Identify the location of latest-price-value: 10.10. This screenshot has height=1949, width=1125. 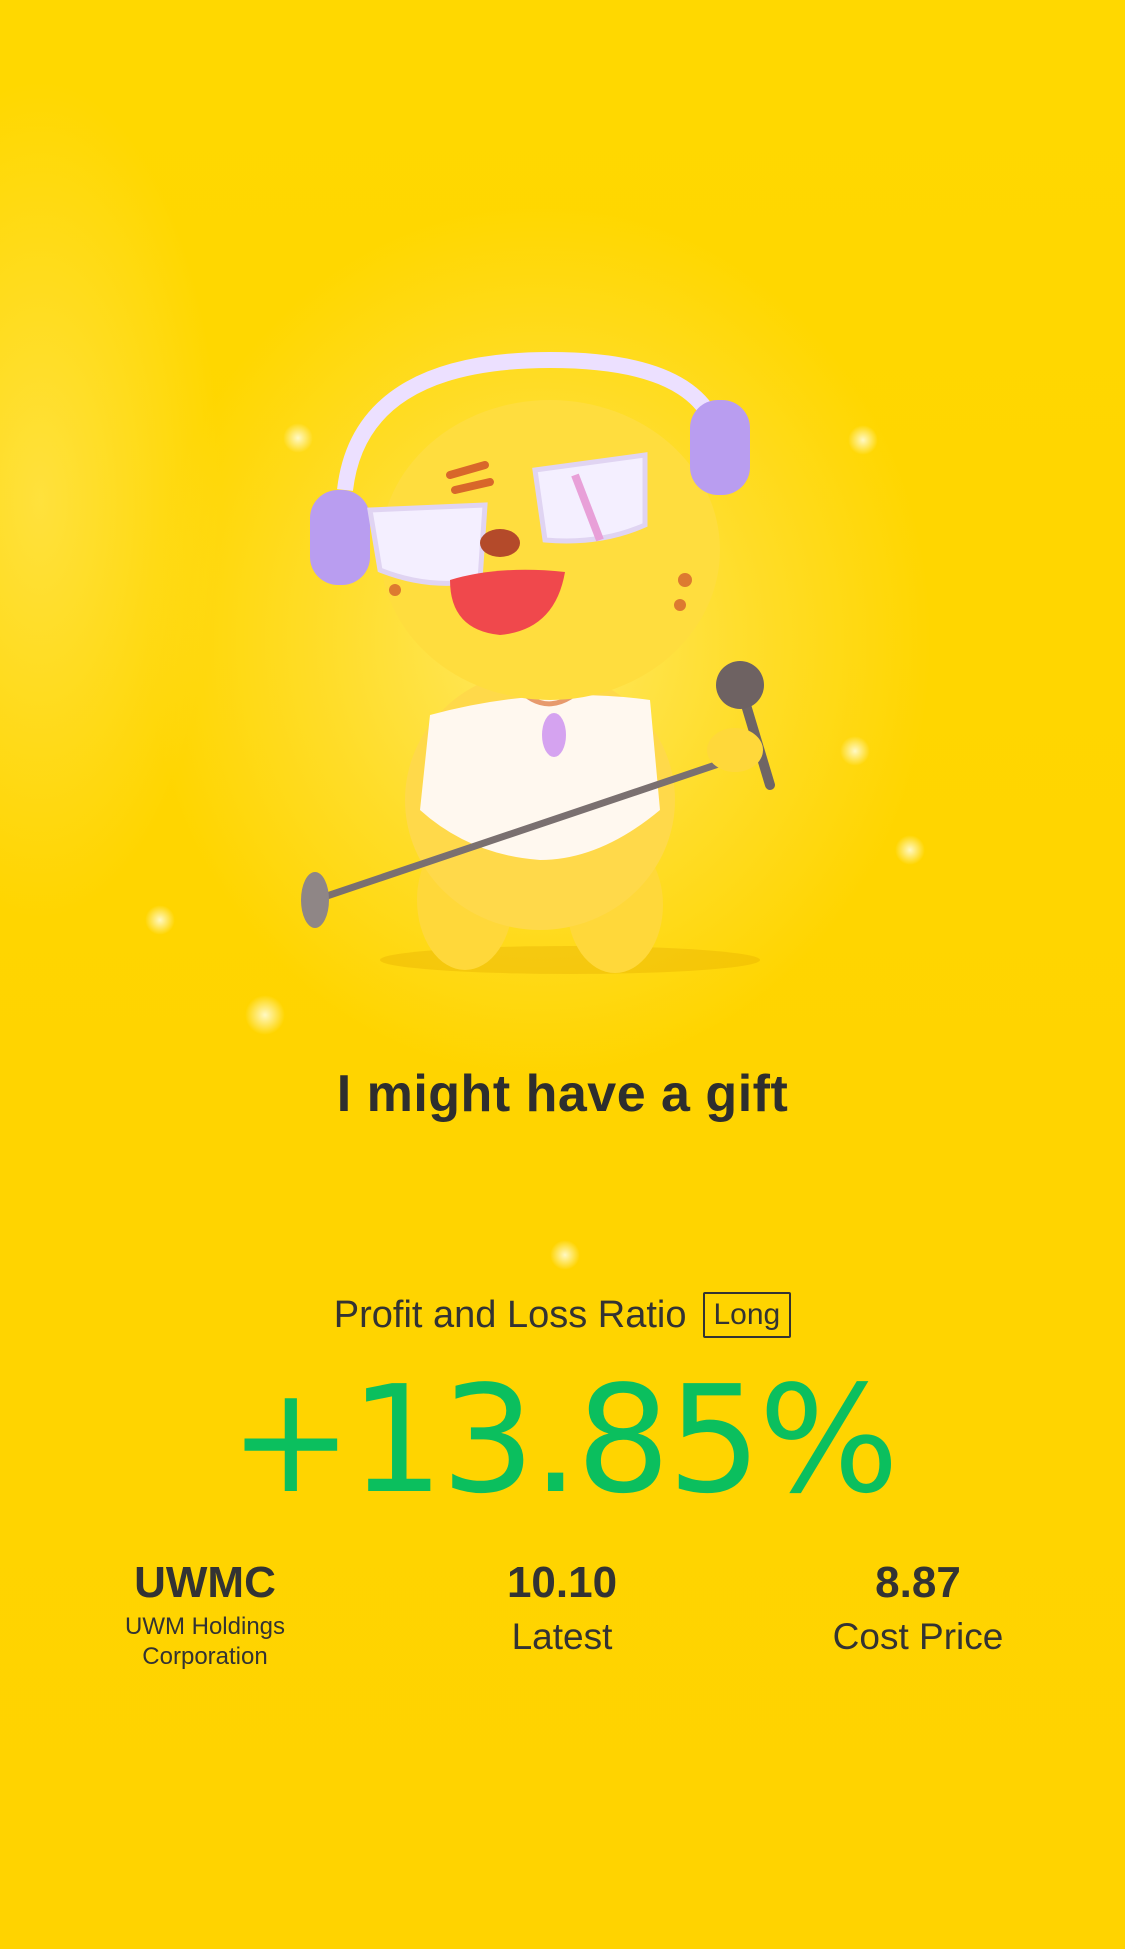
(562, 1582).